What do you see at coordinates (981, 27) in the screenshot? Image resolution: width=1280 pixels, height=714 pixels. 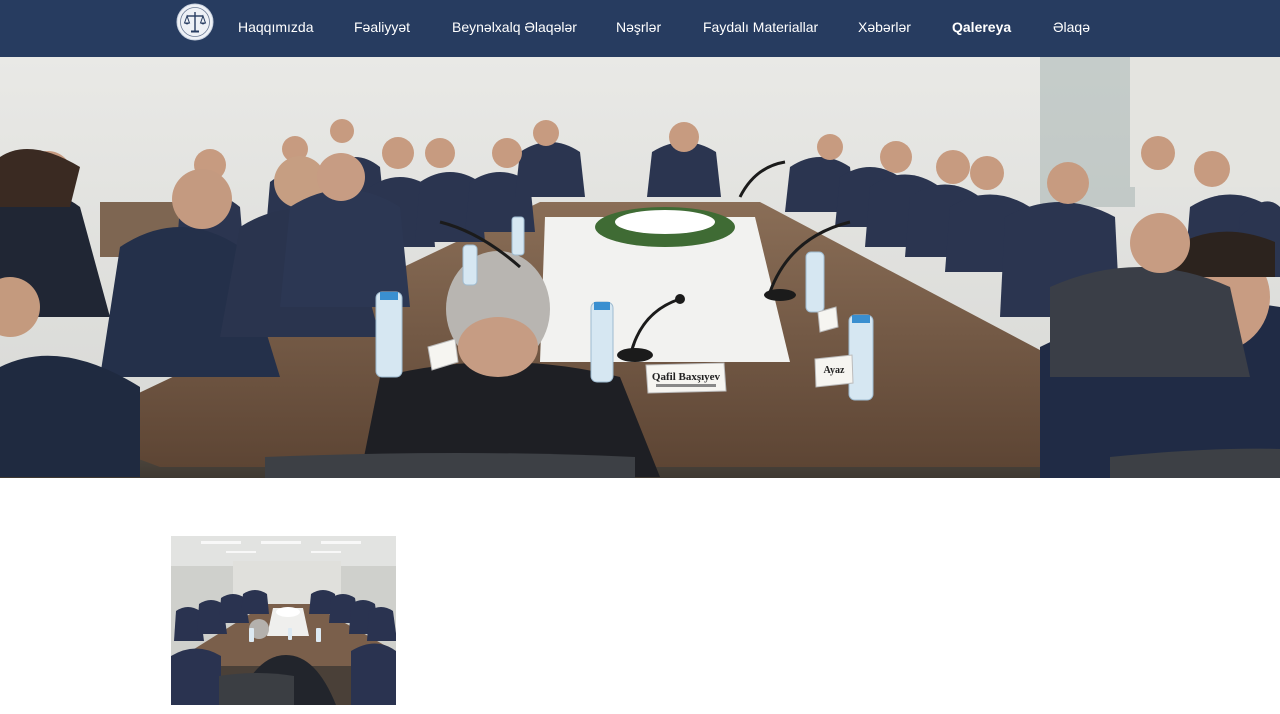 I see `nav-item-qalereya: Qalereya` at bounding box center [981, 27].